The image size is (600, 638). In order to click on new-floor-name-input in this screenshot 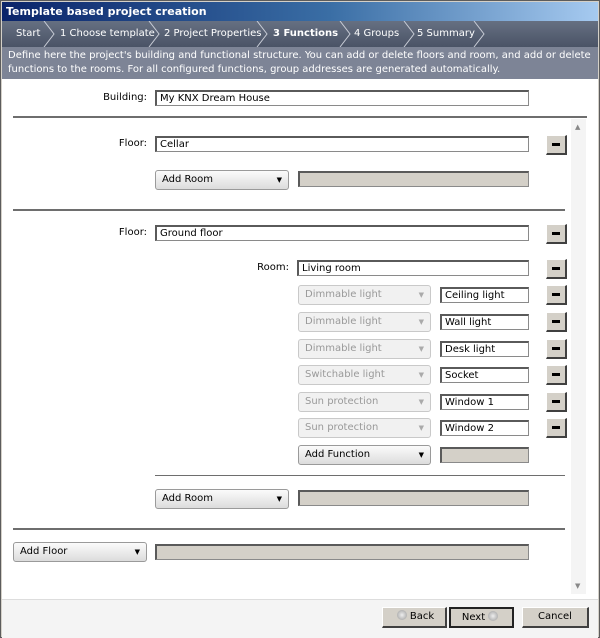, I will do `click(342, 552)`.